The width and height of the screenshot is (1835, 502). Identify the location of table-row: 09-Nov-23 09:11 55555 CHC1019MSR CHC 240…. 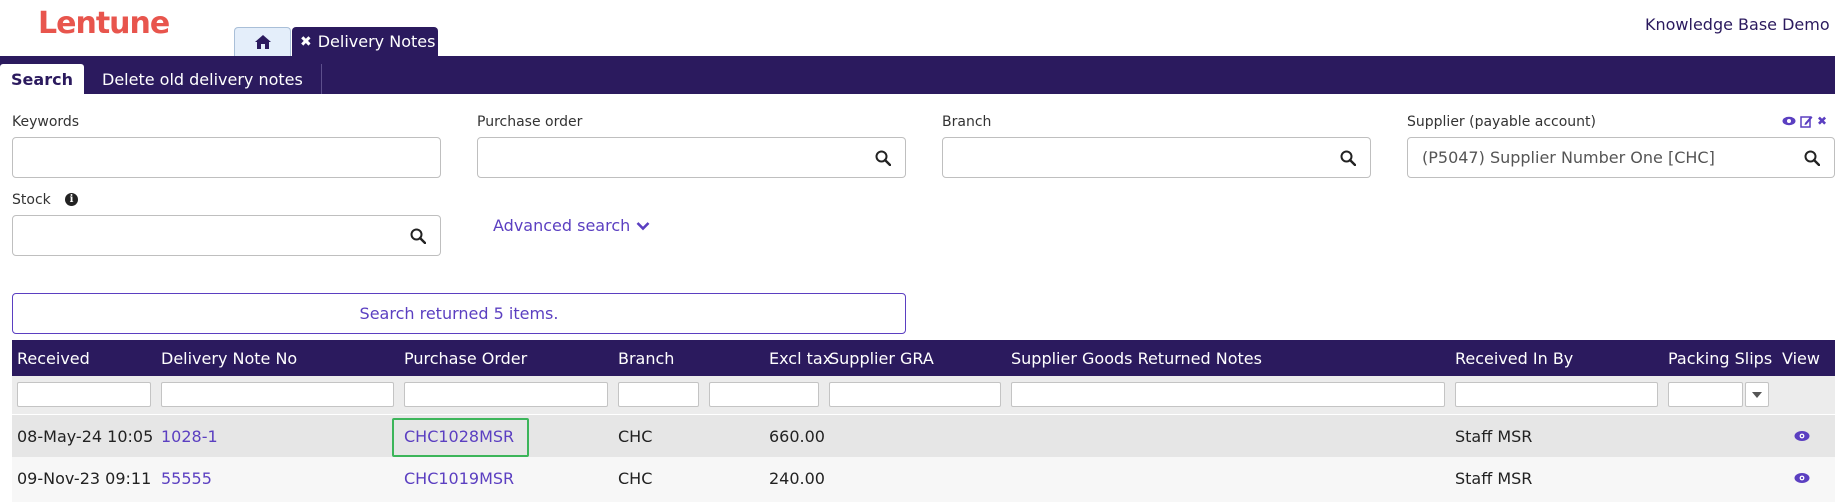
(923, 479).